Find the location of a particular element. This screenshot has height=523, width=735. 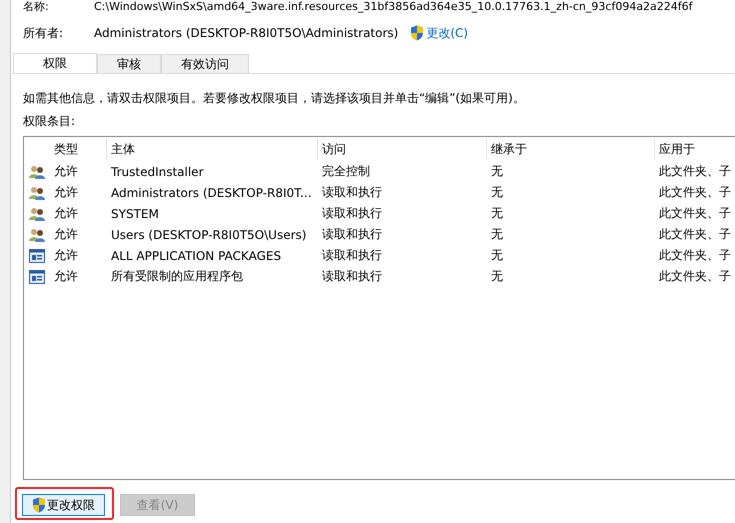

tab: 有效访问 is located at coordinates (205, 63).